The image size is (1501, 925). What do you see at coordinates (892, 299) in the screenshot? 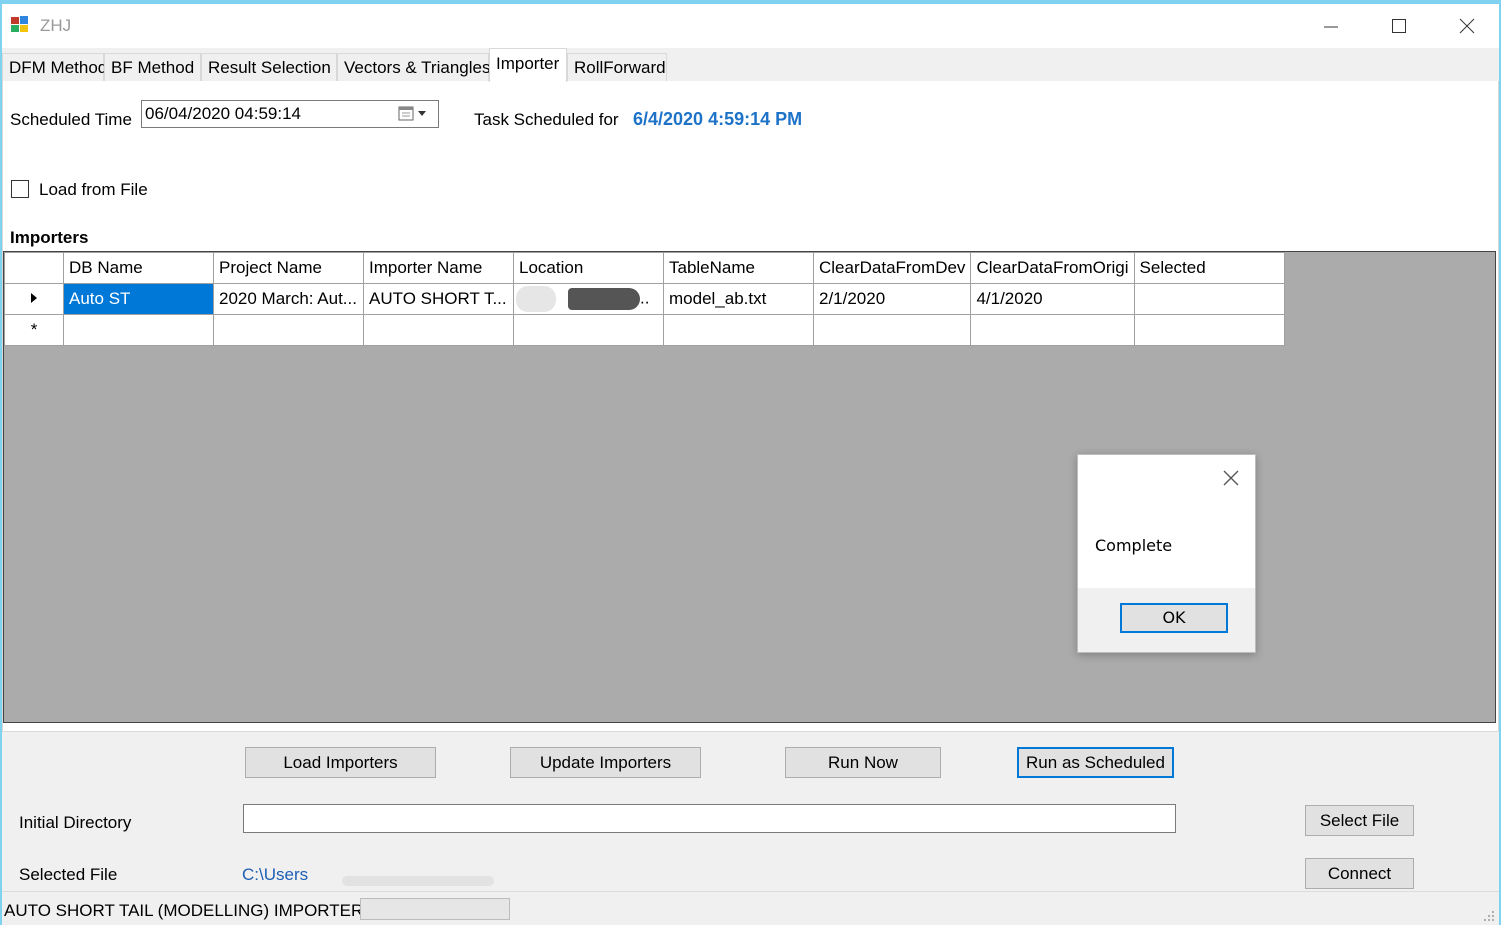
I see `cell-cleardatafromdev: 2/1/2020` at bounding box center [892, 299].